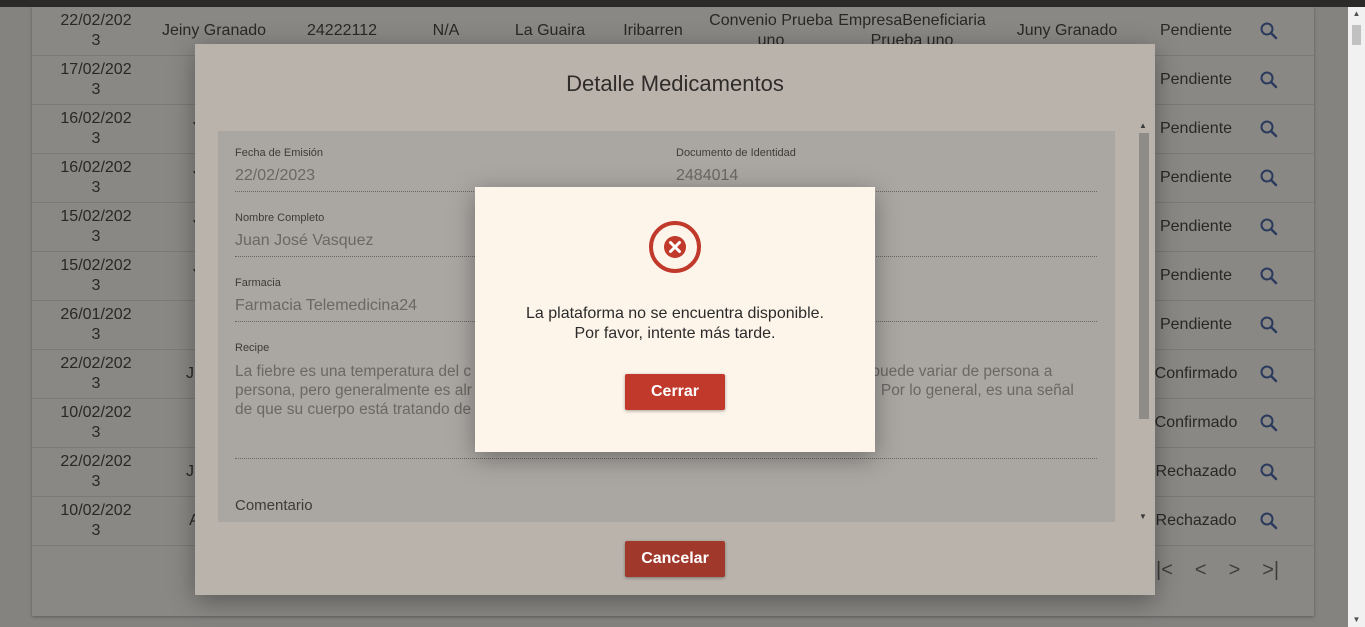  I want to click on fecha-label: Fecha de Emisión, so click(279, 153).